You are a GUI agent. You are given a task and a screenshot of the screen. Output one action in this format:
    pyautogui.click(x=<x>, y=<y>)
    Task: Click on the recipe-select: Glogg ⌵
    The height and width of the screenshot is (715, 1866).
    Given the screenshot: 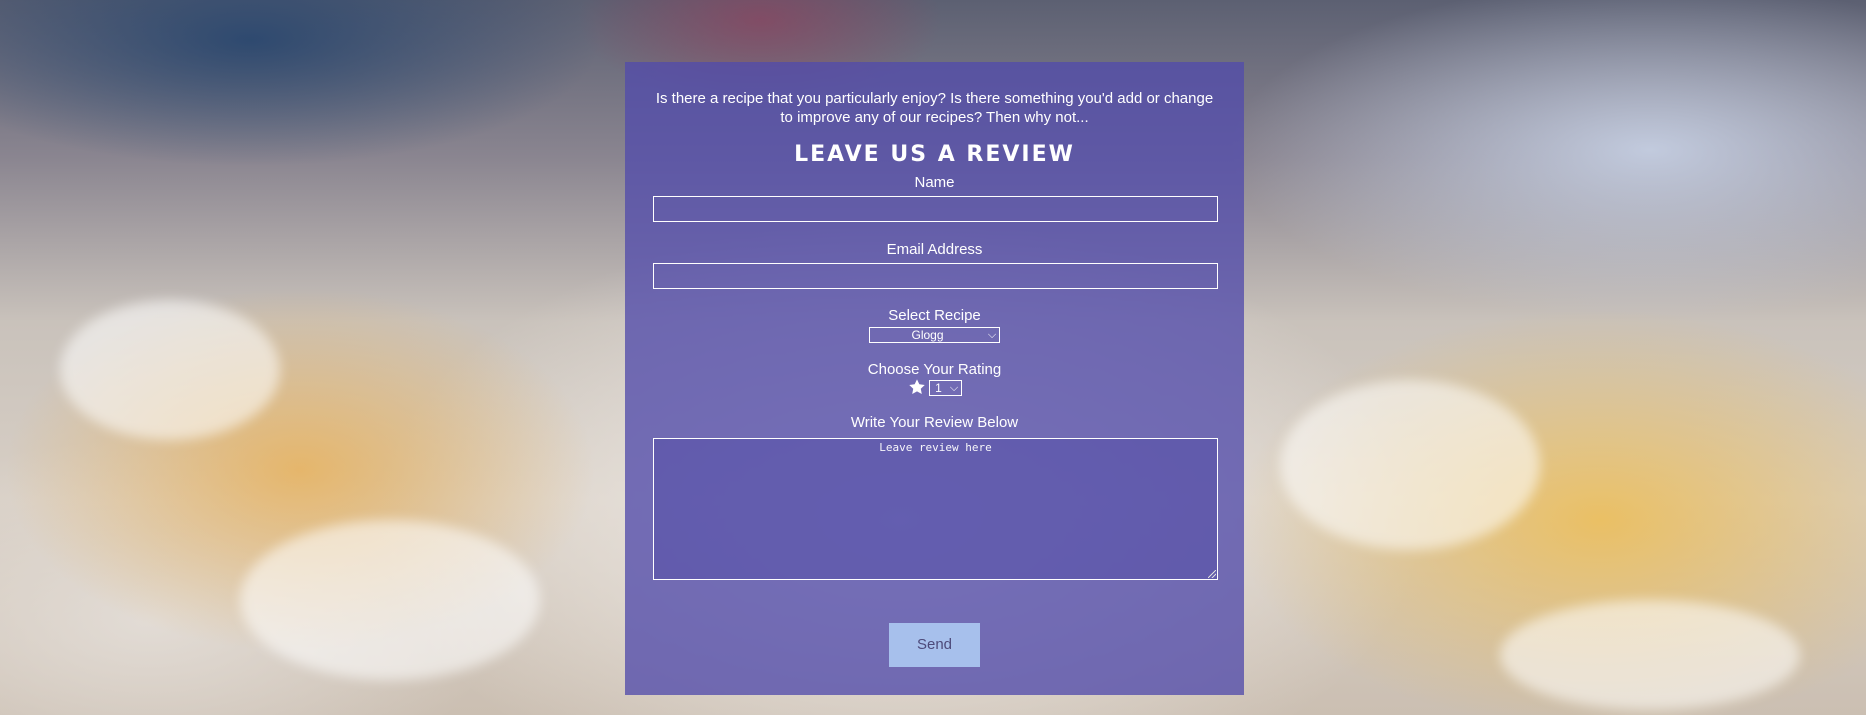 What is the action you would take?
    pyautogui.click(x=934, y=335)
    